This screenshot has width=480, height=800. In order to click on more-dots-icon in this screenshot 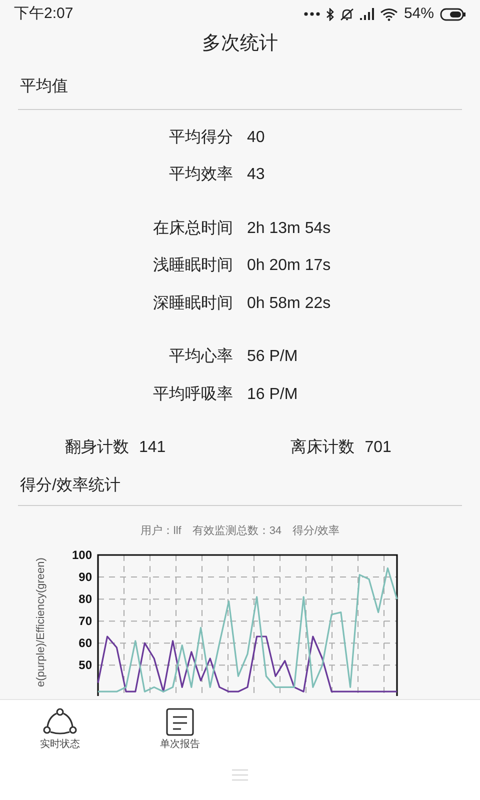, I will do `click(312, 14)`.